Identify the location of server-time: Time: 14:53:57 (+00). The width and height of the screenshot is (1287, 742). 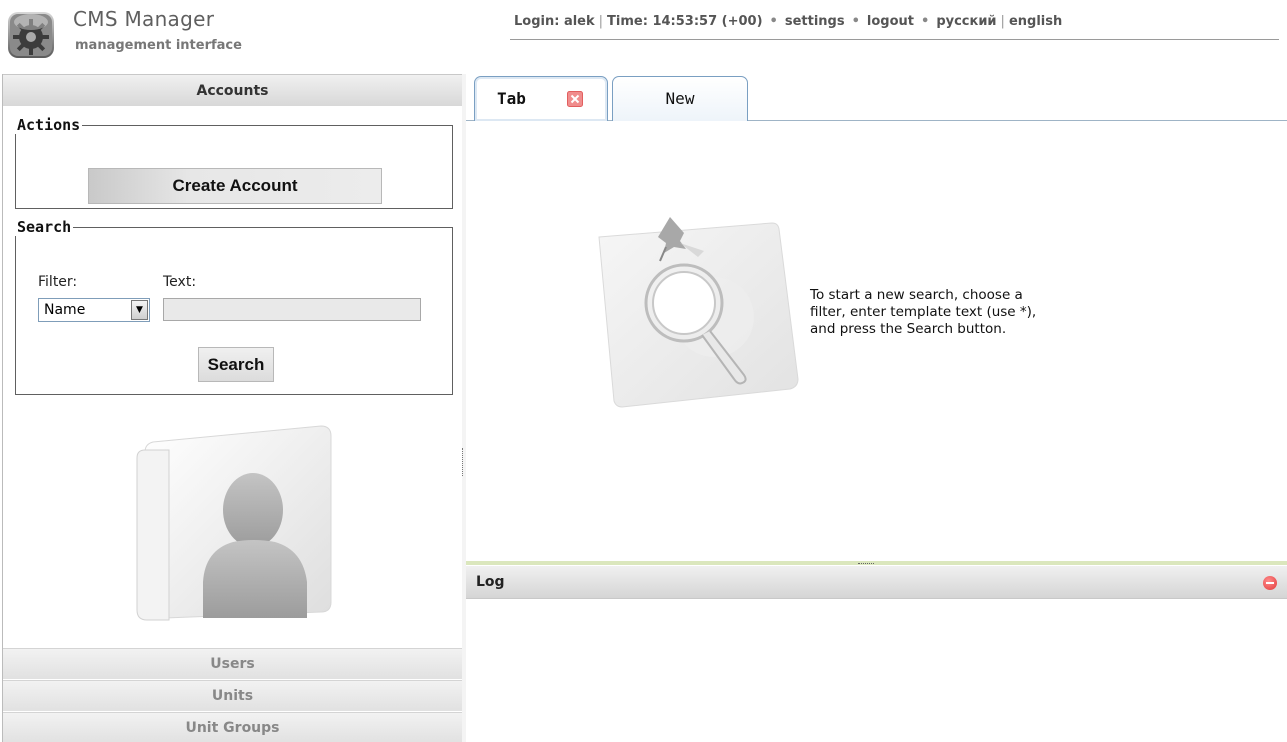
(685, 21).